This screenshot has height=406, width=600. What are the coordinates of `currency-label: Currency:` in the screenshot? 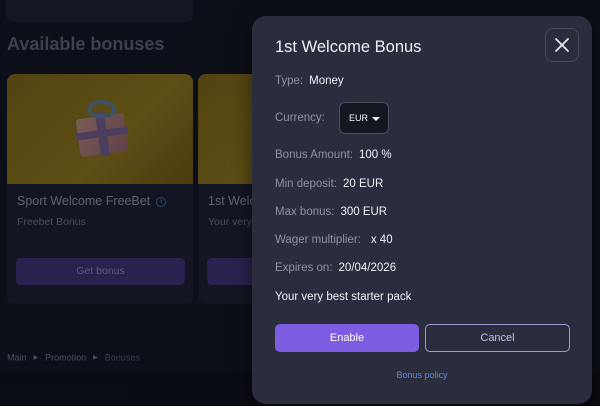 It's located at (300, 118).